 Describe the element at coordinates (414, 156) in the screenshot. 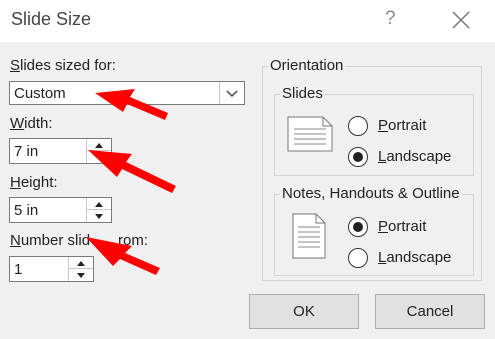

I see `slides-landscape-label: Landscape` at that location.